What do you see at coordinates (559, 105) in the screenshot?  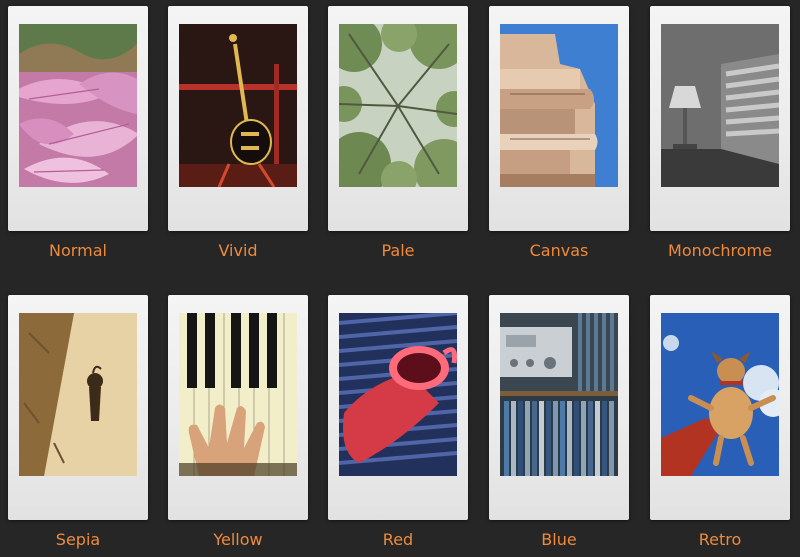 I see `building-balconies-photo` at bounding box center [559, 105].